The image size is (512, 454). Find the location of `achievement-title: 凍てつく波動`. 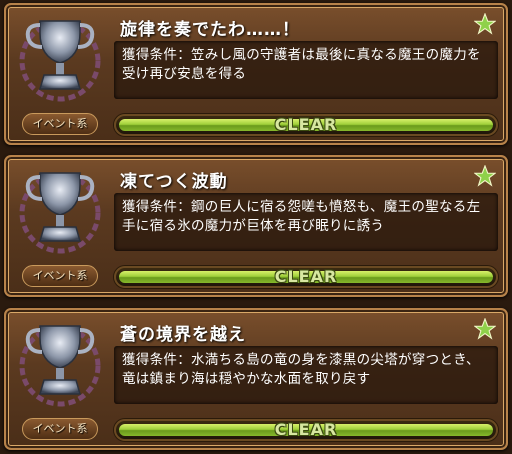

achievement-title: 凍てつく波動 is located at coordinates (174, 182).